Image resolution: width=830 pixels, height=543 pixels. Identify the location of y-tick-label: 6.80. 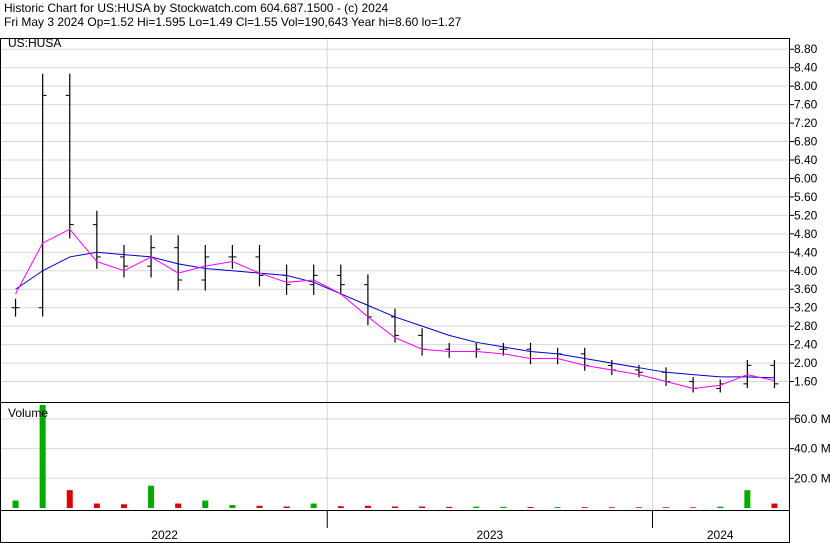
(806, 142).